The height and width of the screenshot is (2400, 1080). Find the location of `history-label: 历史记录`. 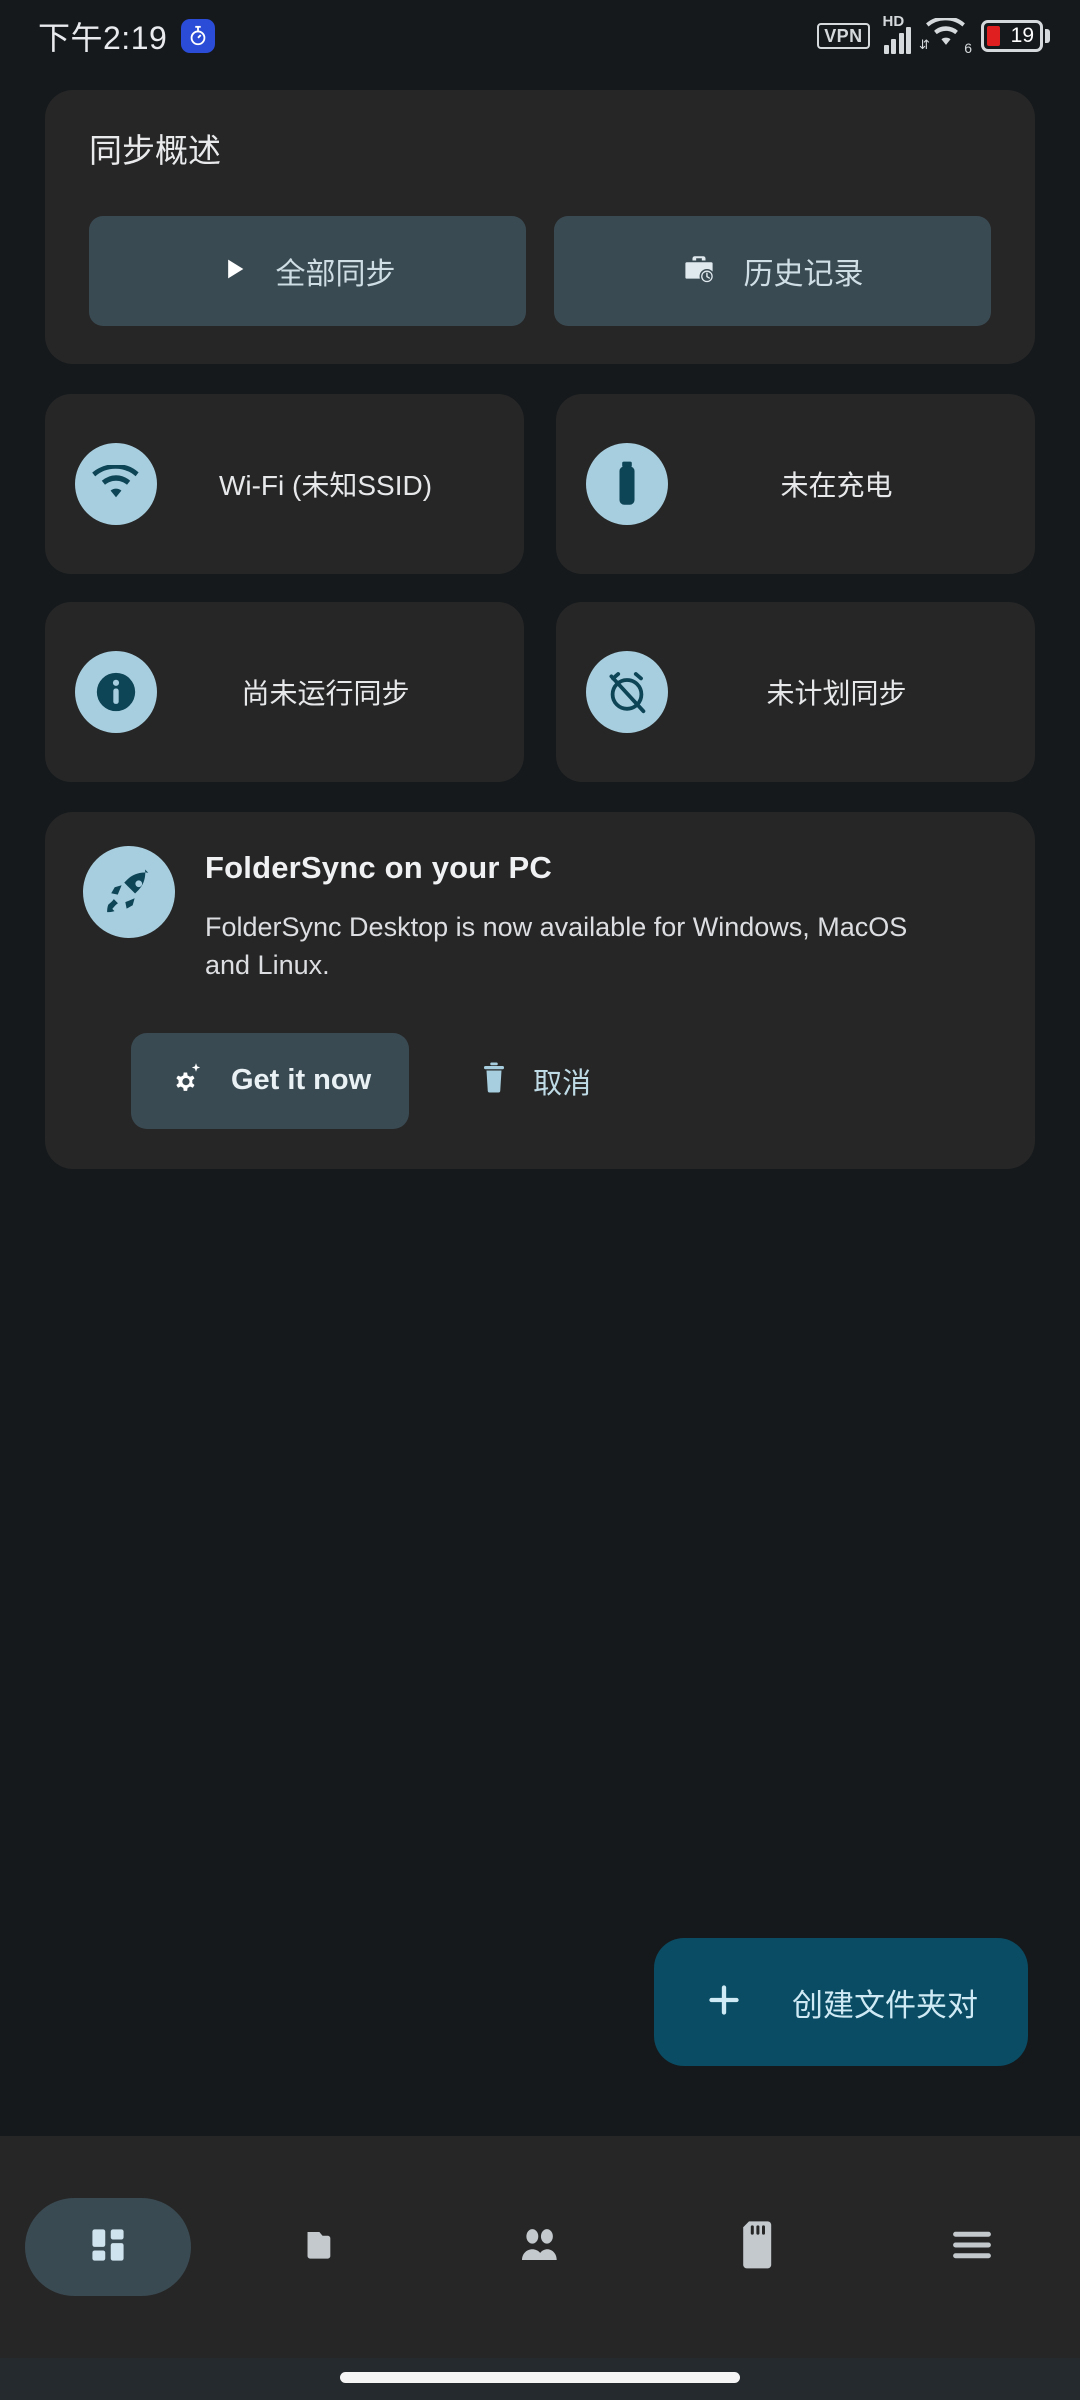

history-label: 历史记录 is located at coordinates (803, 274).